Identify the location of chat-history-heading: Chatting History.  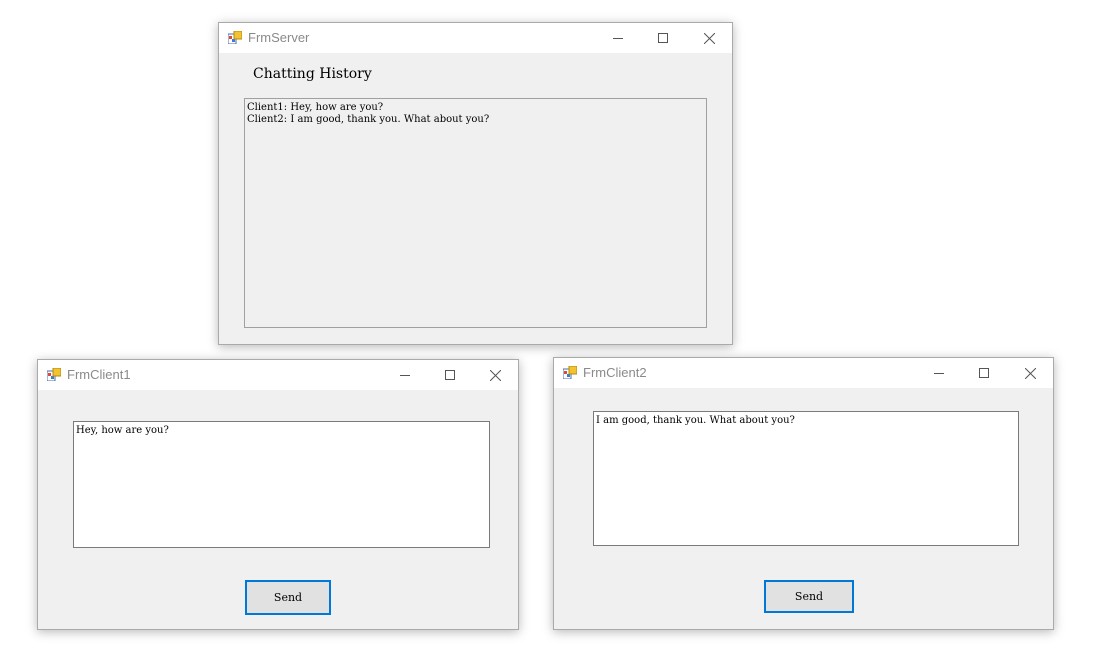
(312, 74).